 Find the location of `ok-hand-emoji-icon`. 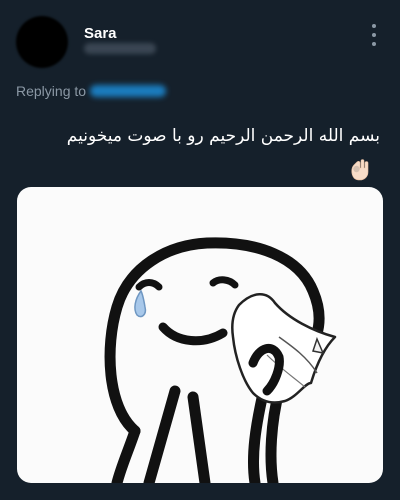

ok-hand-emoji-icon is located at coordinates (360, 170).